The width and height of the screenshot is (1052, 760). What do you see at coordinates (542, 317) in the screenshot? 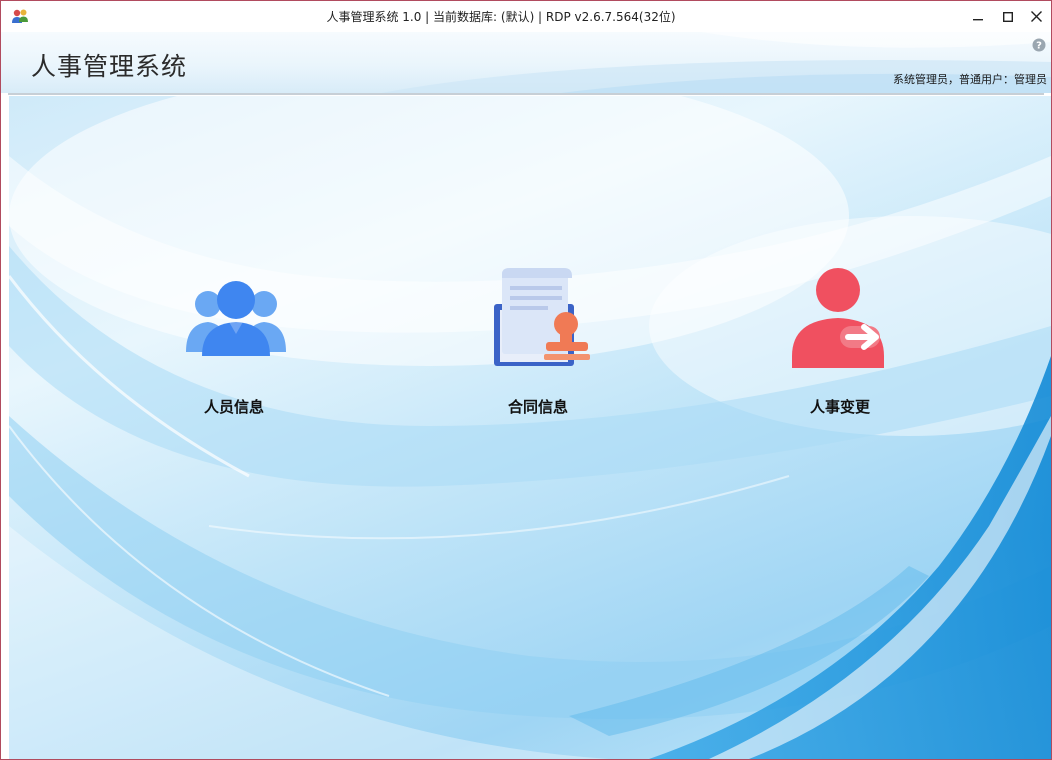
I see `contract-stamp-icon` at bounding box center [542, 317].